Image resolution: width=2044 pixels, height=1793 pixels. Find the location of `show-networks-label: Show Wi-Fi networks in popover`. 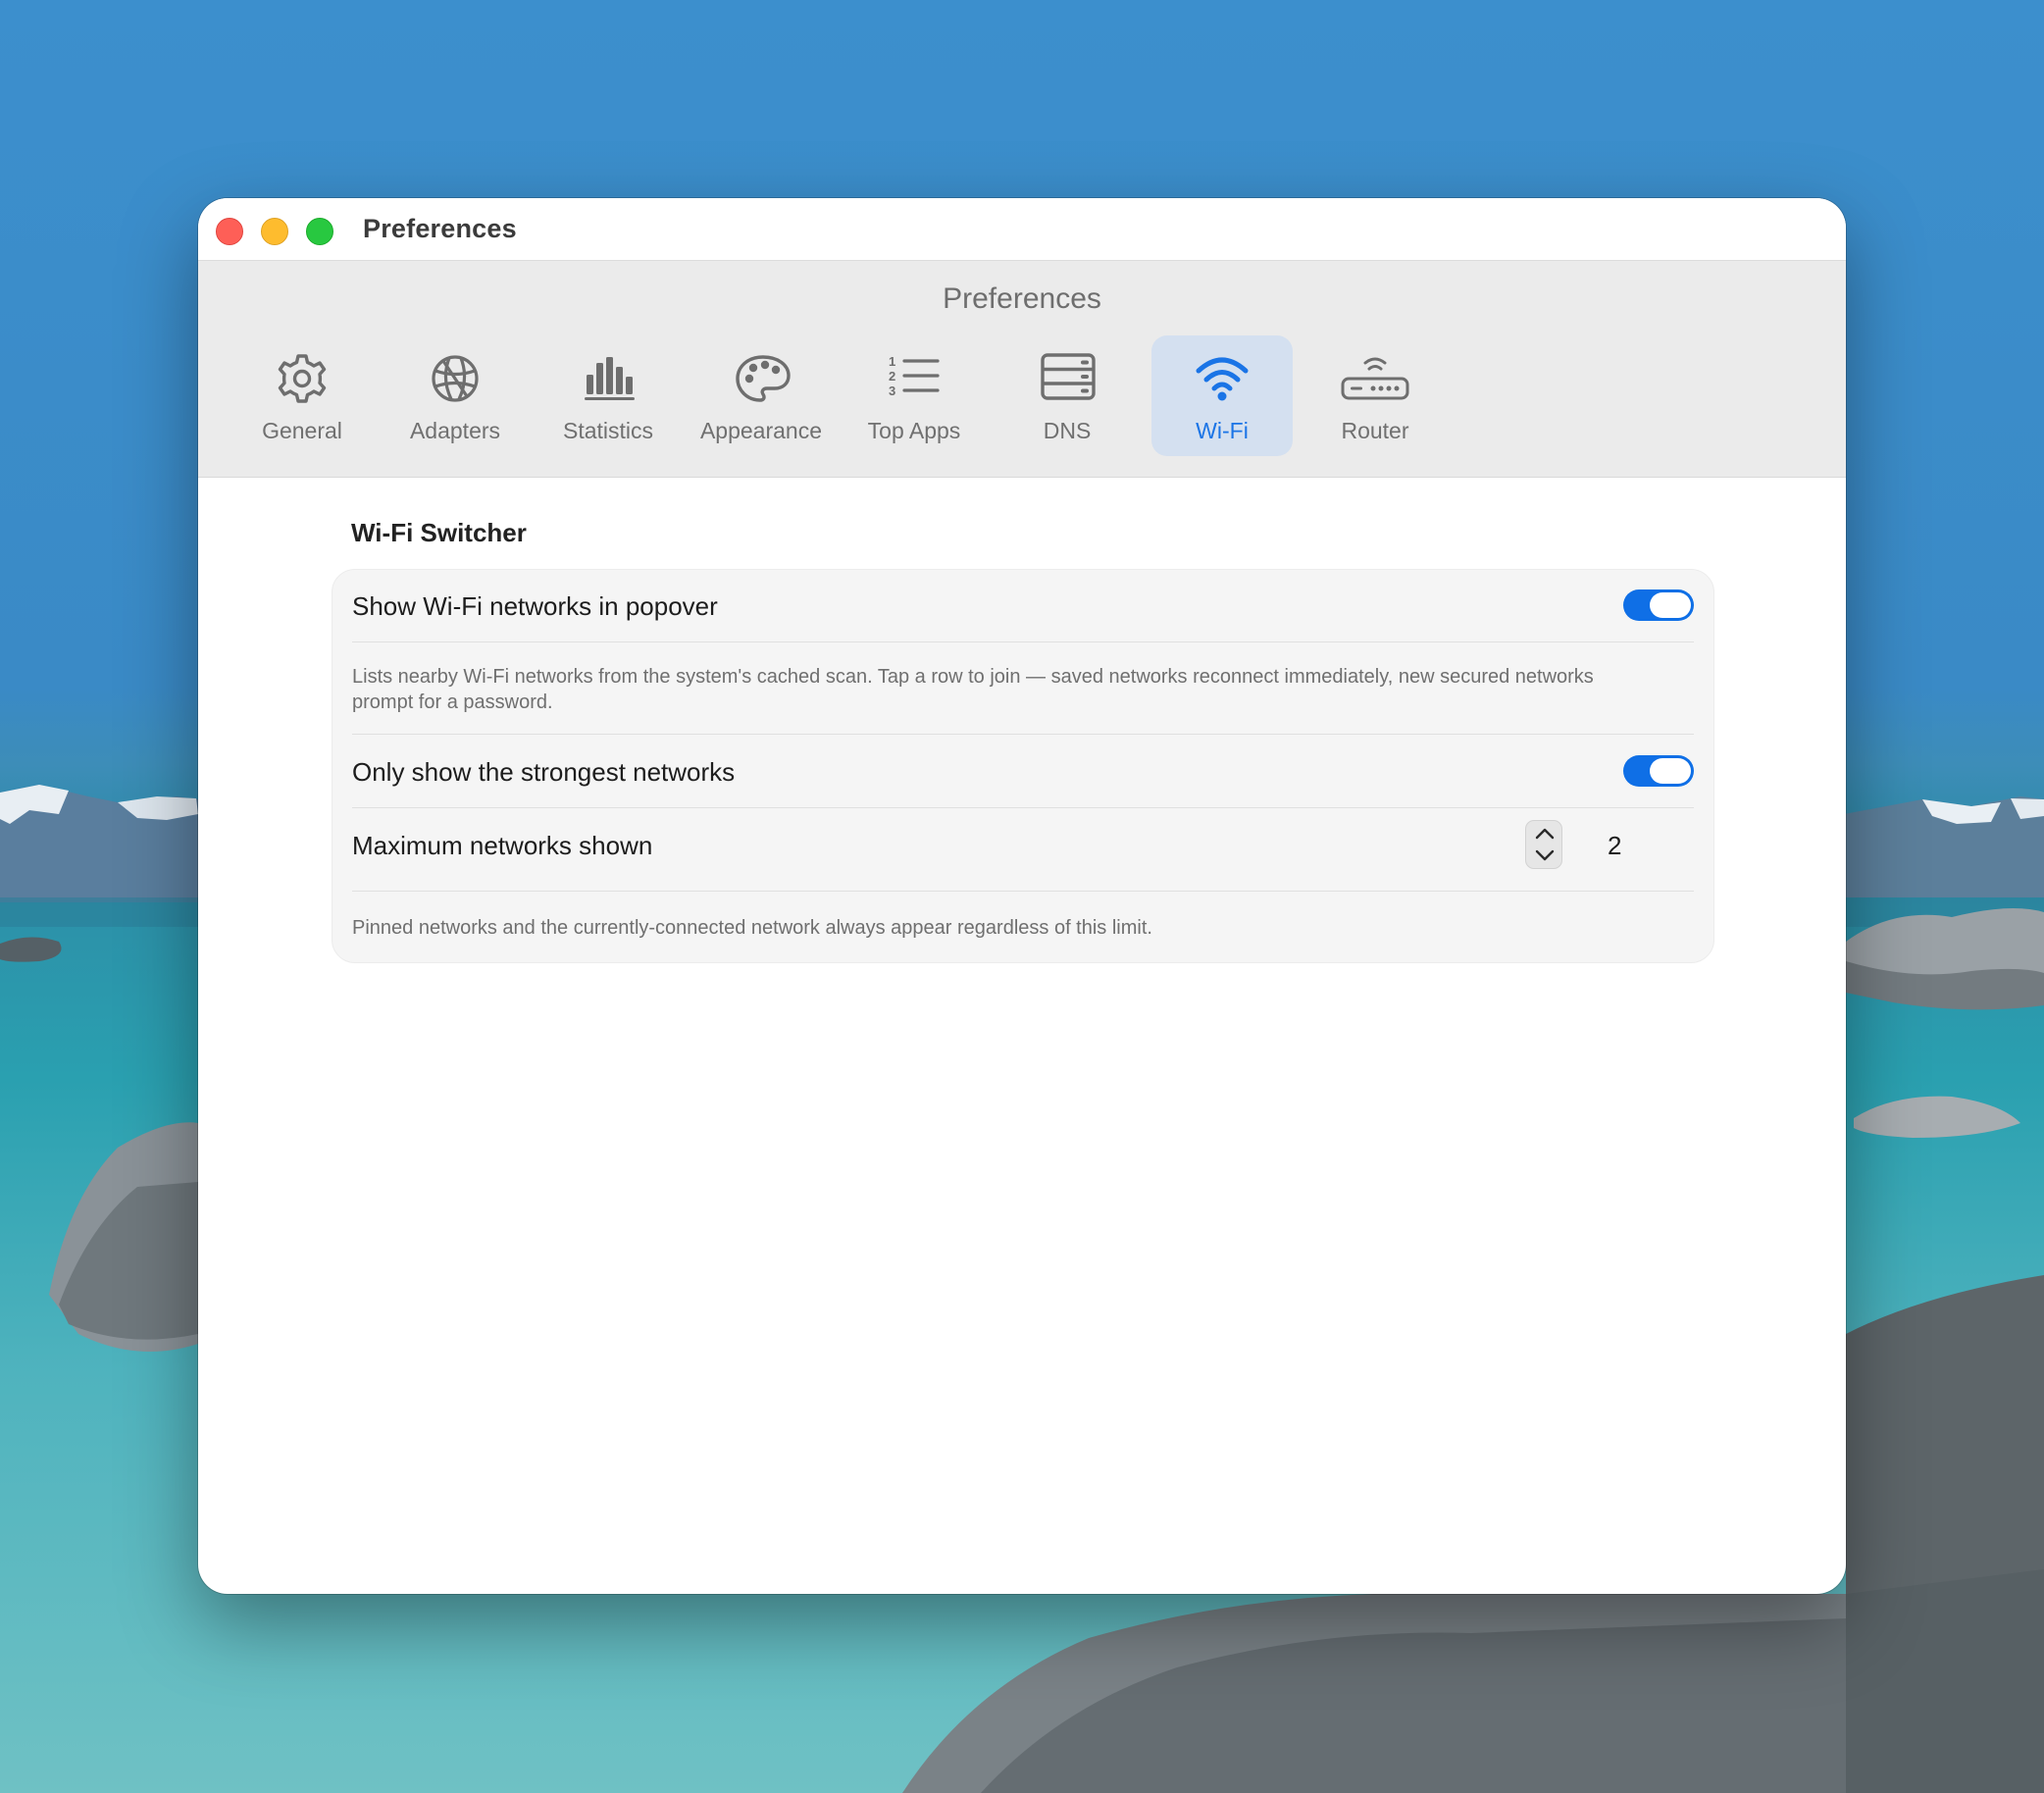

show-networks-label: Show Wi-Fi networks in popover is located at coordinates (535, 606).